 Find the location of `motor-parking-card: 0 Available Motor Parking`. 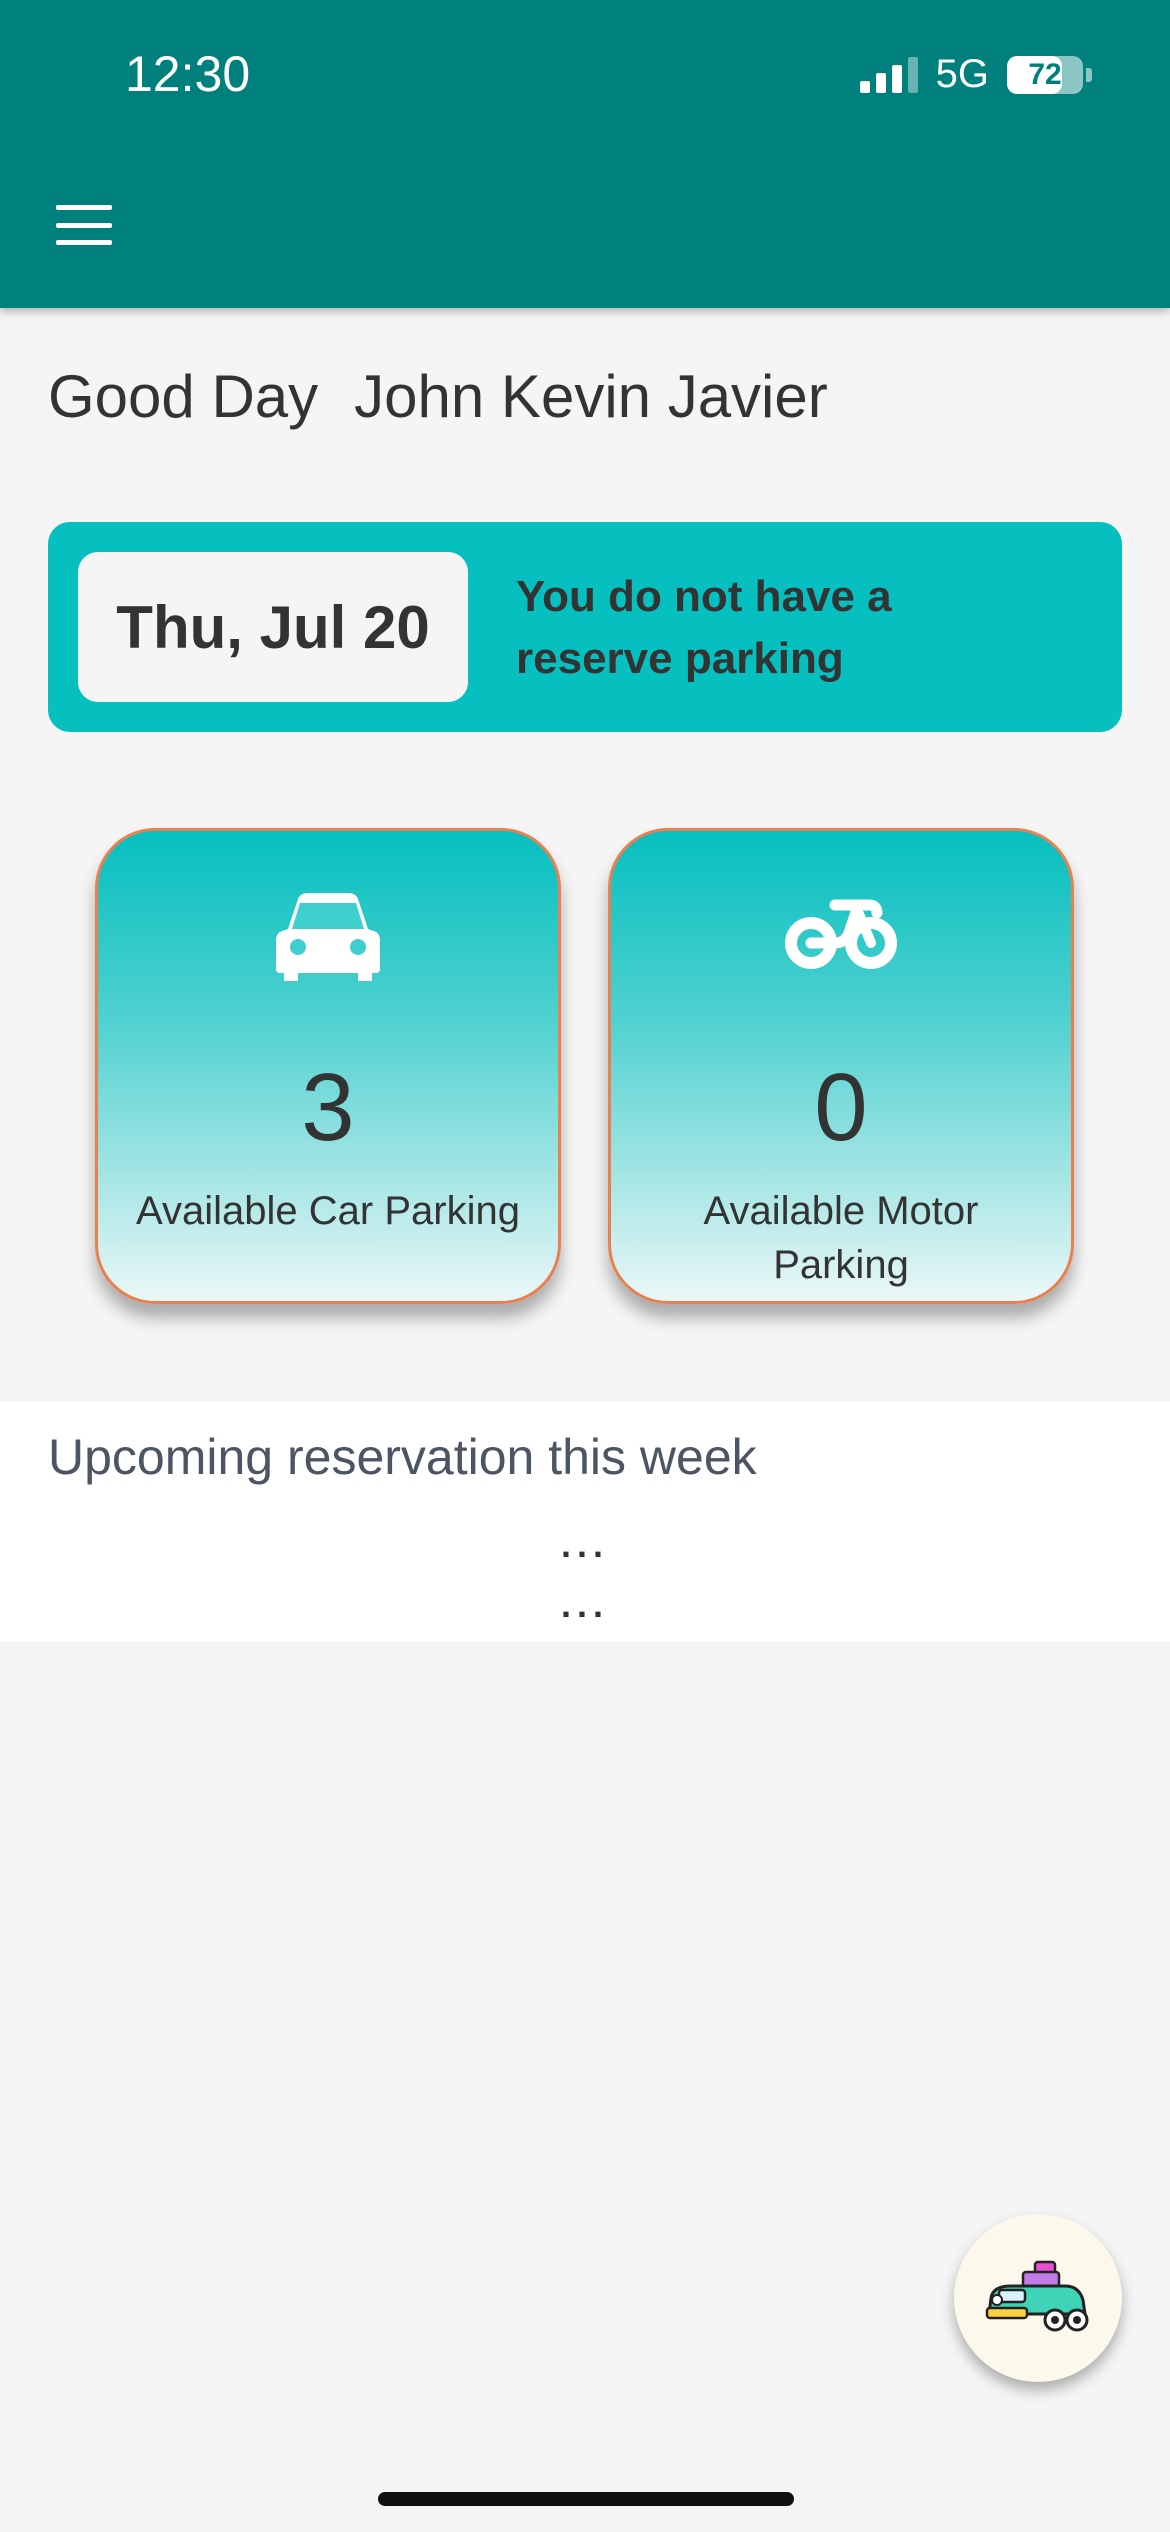

motor-parking-card: 0 Available Motor Parking is located at coordinates (841, 1066).